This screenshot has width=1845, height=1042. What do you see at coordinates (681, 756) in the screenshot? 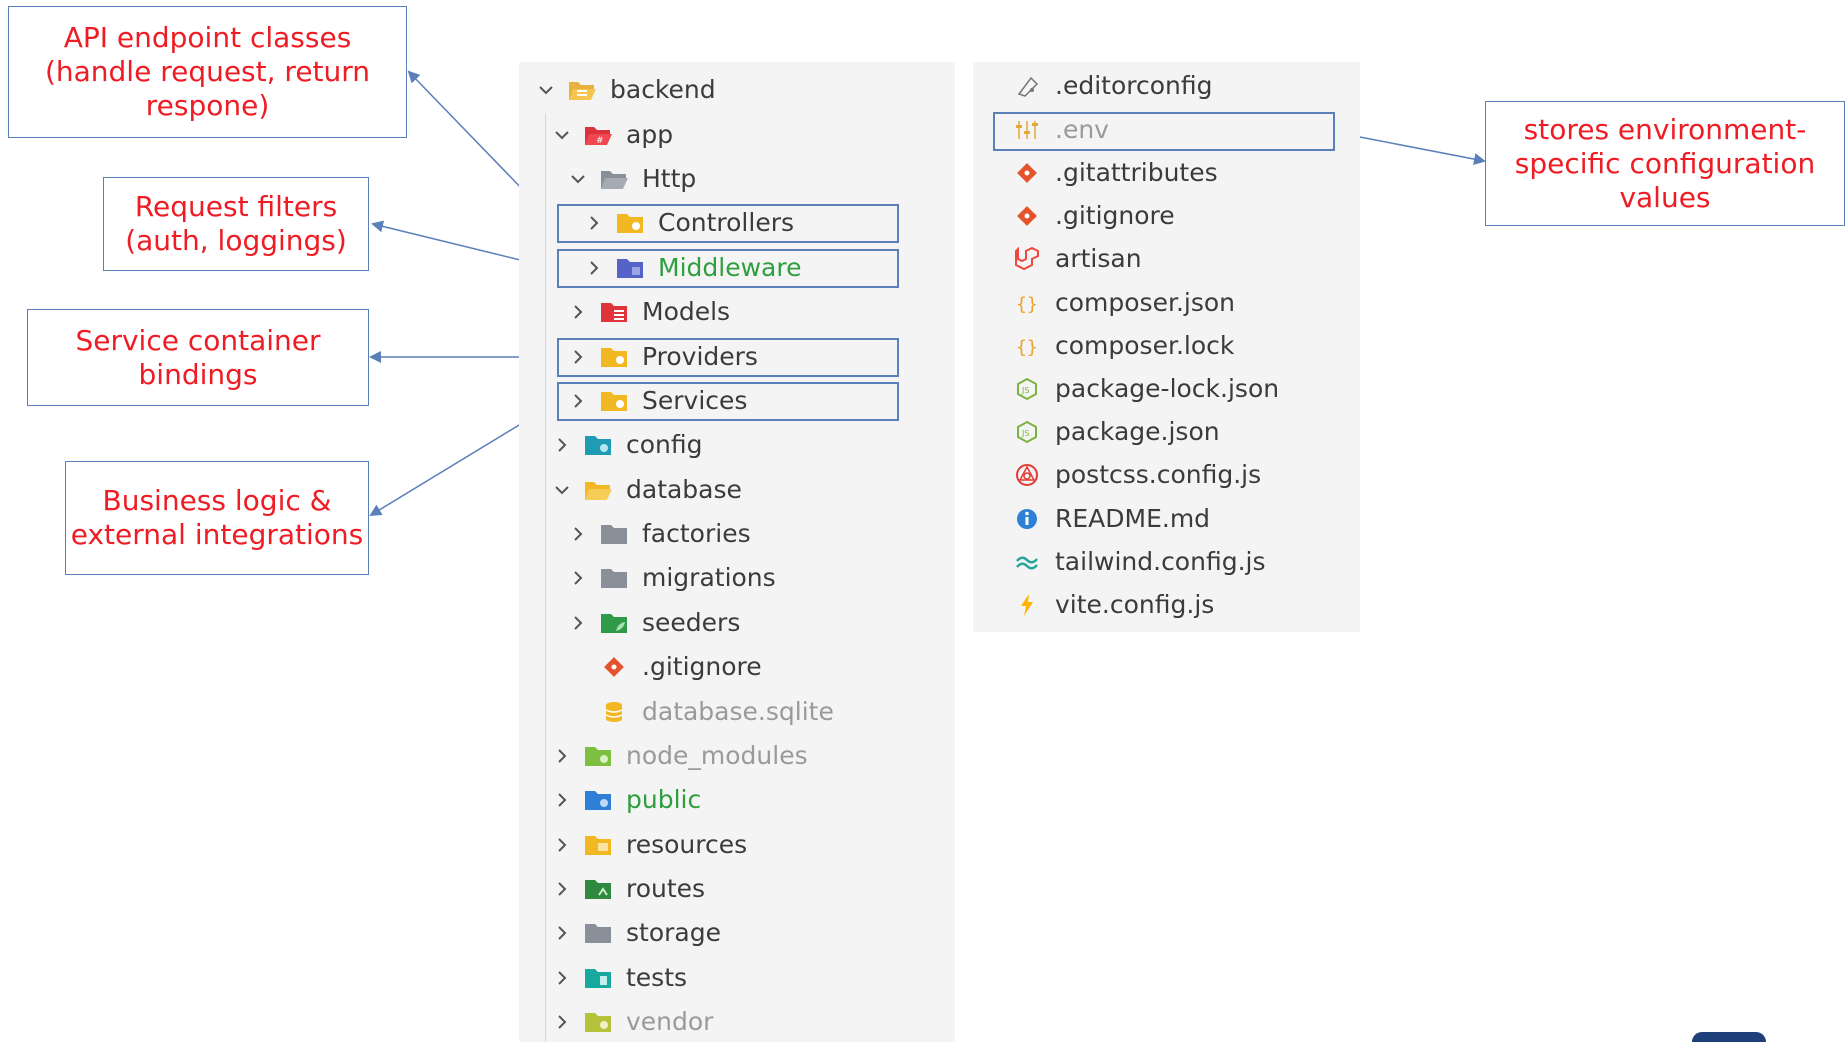
I see `tree-item-node-modules: node_modules` at bounding box center [681, 756].